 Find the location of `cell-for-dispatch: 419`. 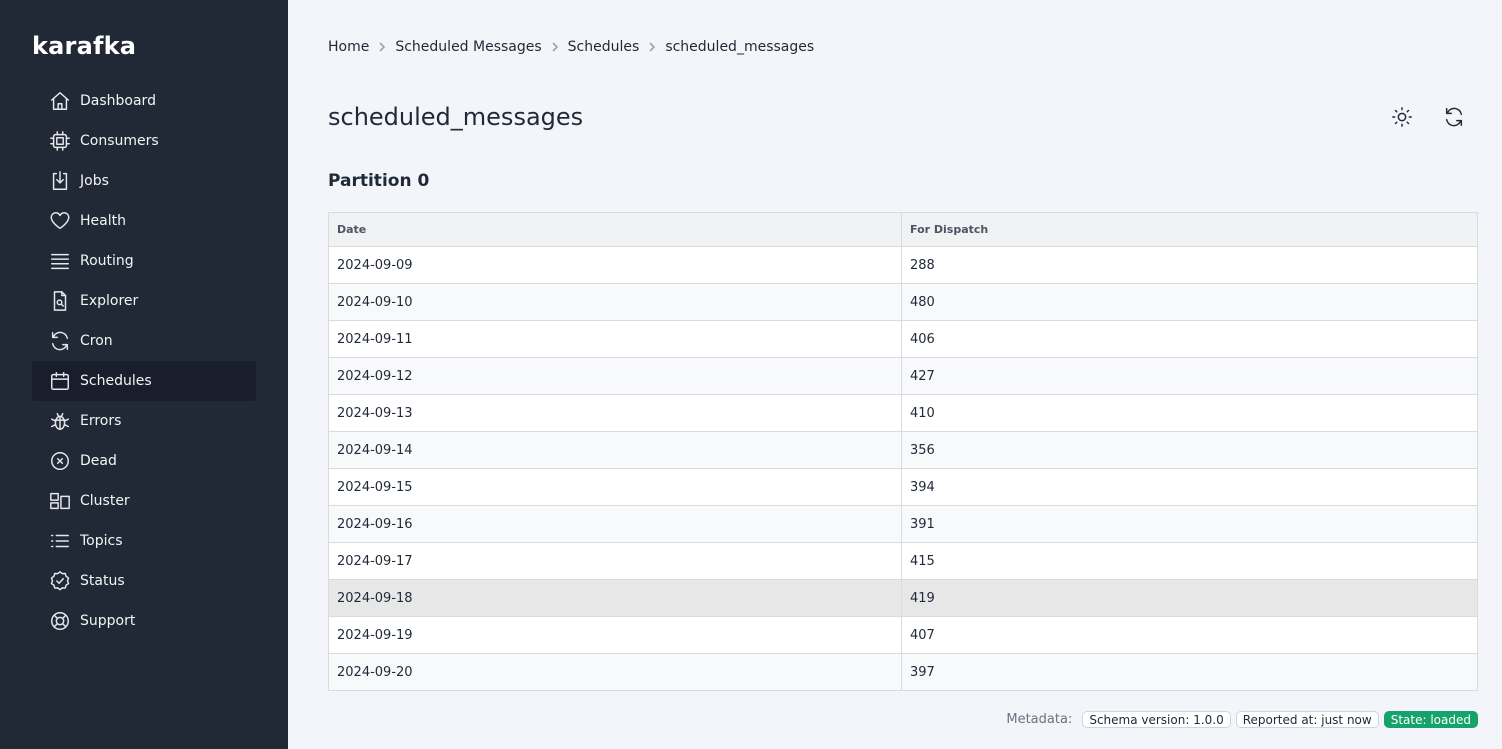

cell-for-dispatch: 419 is located at coordinates (1189, 598).